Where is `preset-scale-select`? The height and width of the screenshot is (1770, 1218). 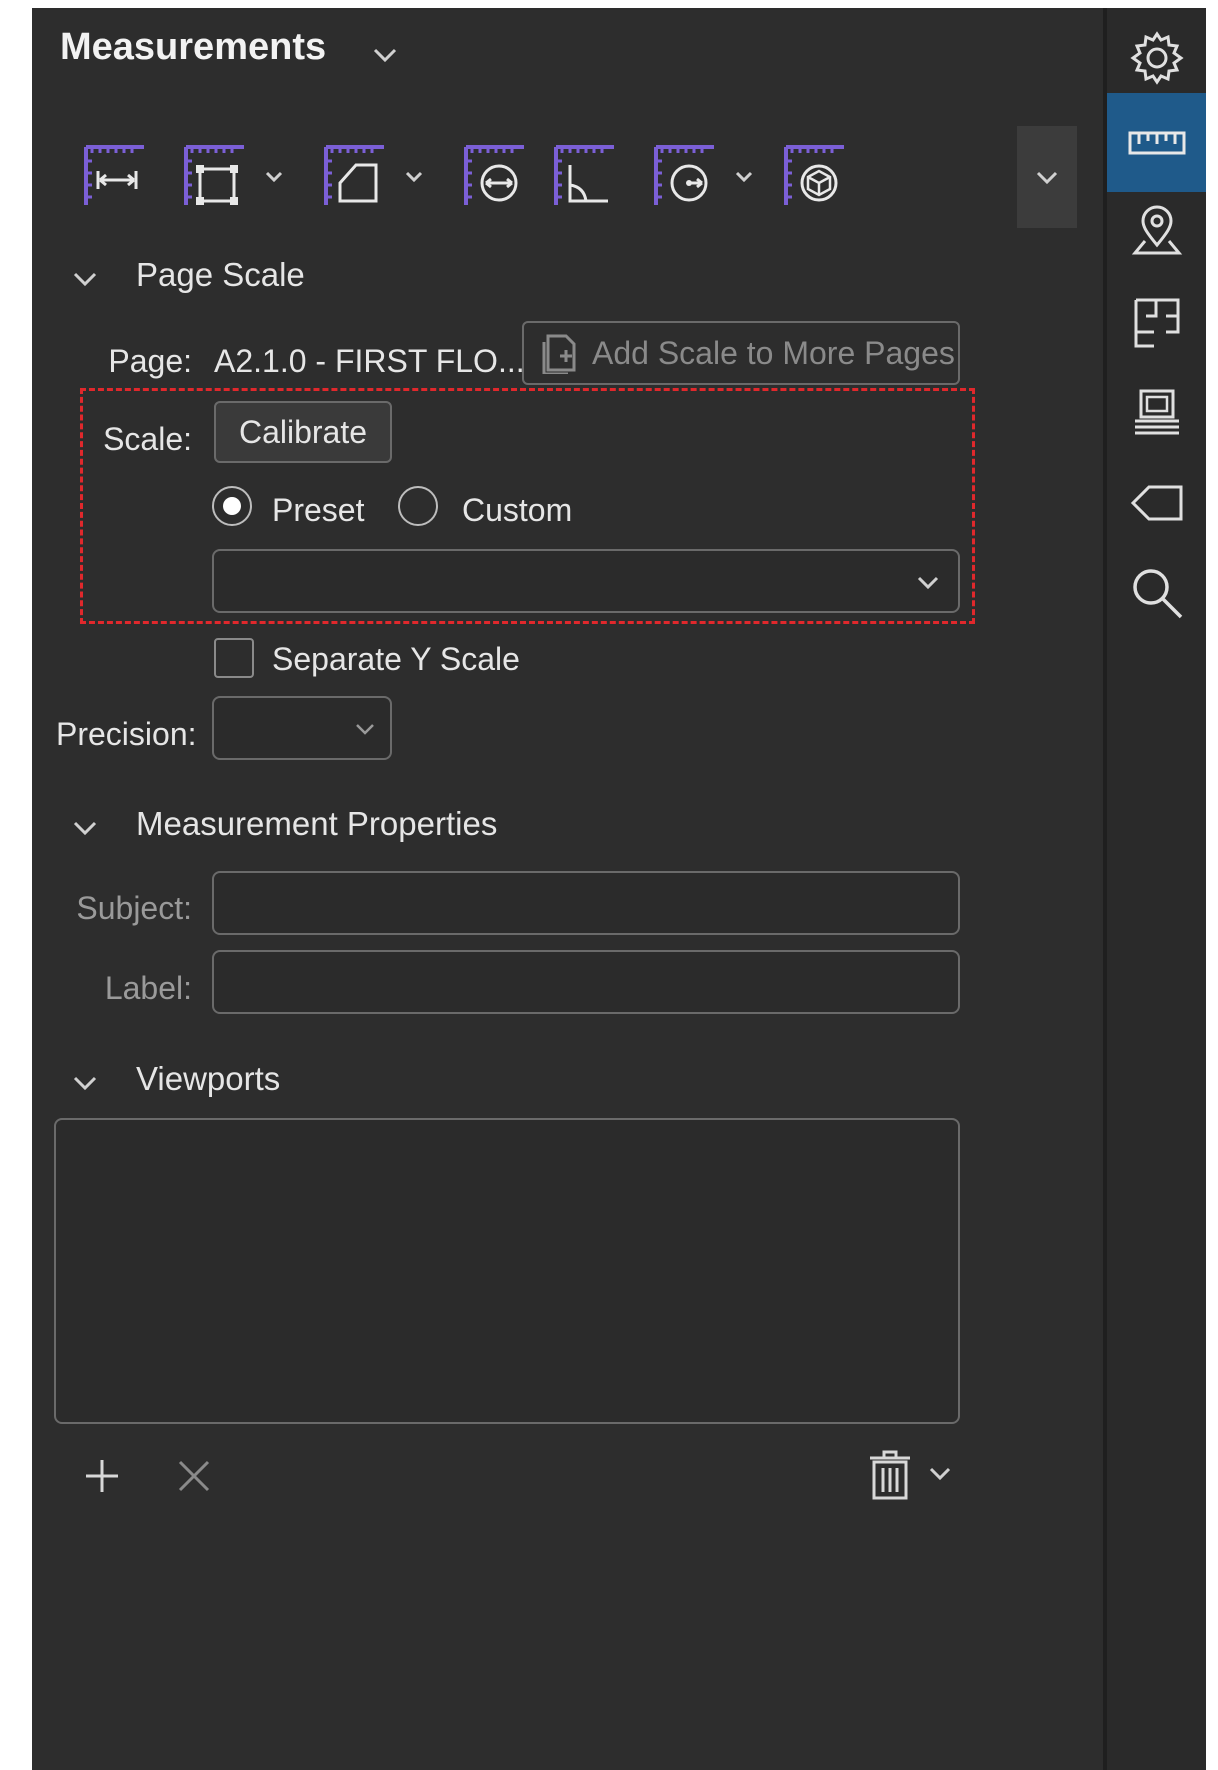 preset-scale-select is located at coordinates (586, 581).